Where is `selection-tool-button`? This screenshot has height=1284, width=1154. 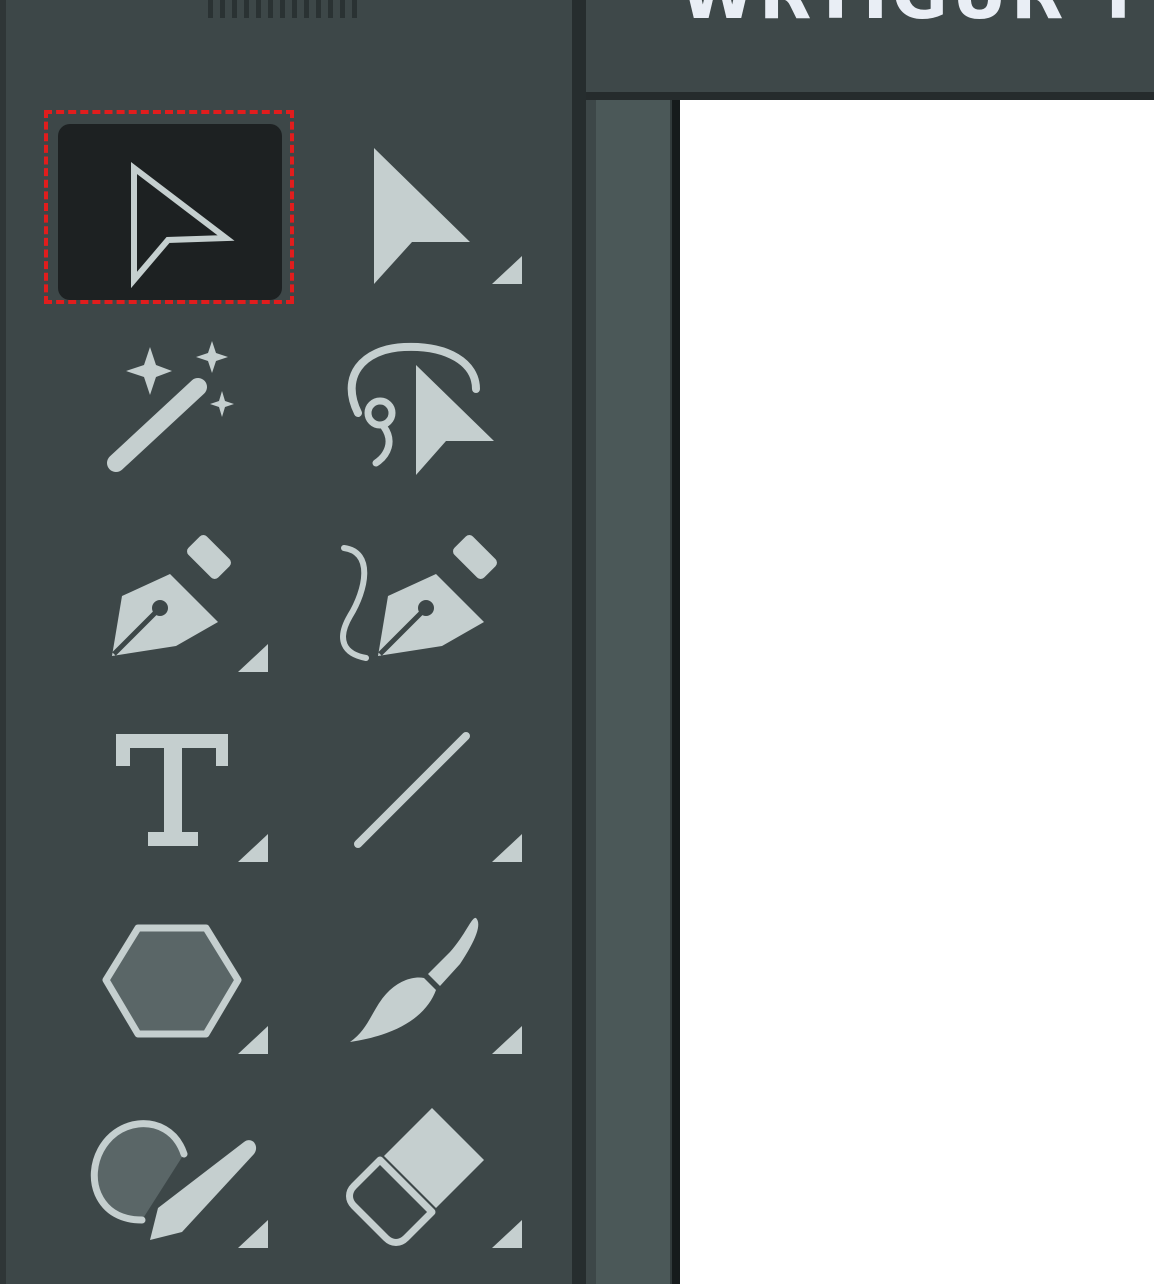 selection-tool-button is located at coordinates (169, 207).